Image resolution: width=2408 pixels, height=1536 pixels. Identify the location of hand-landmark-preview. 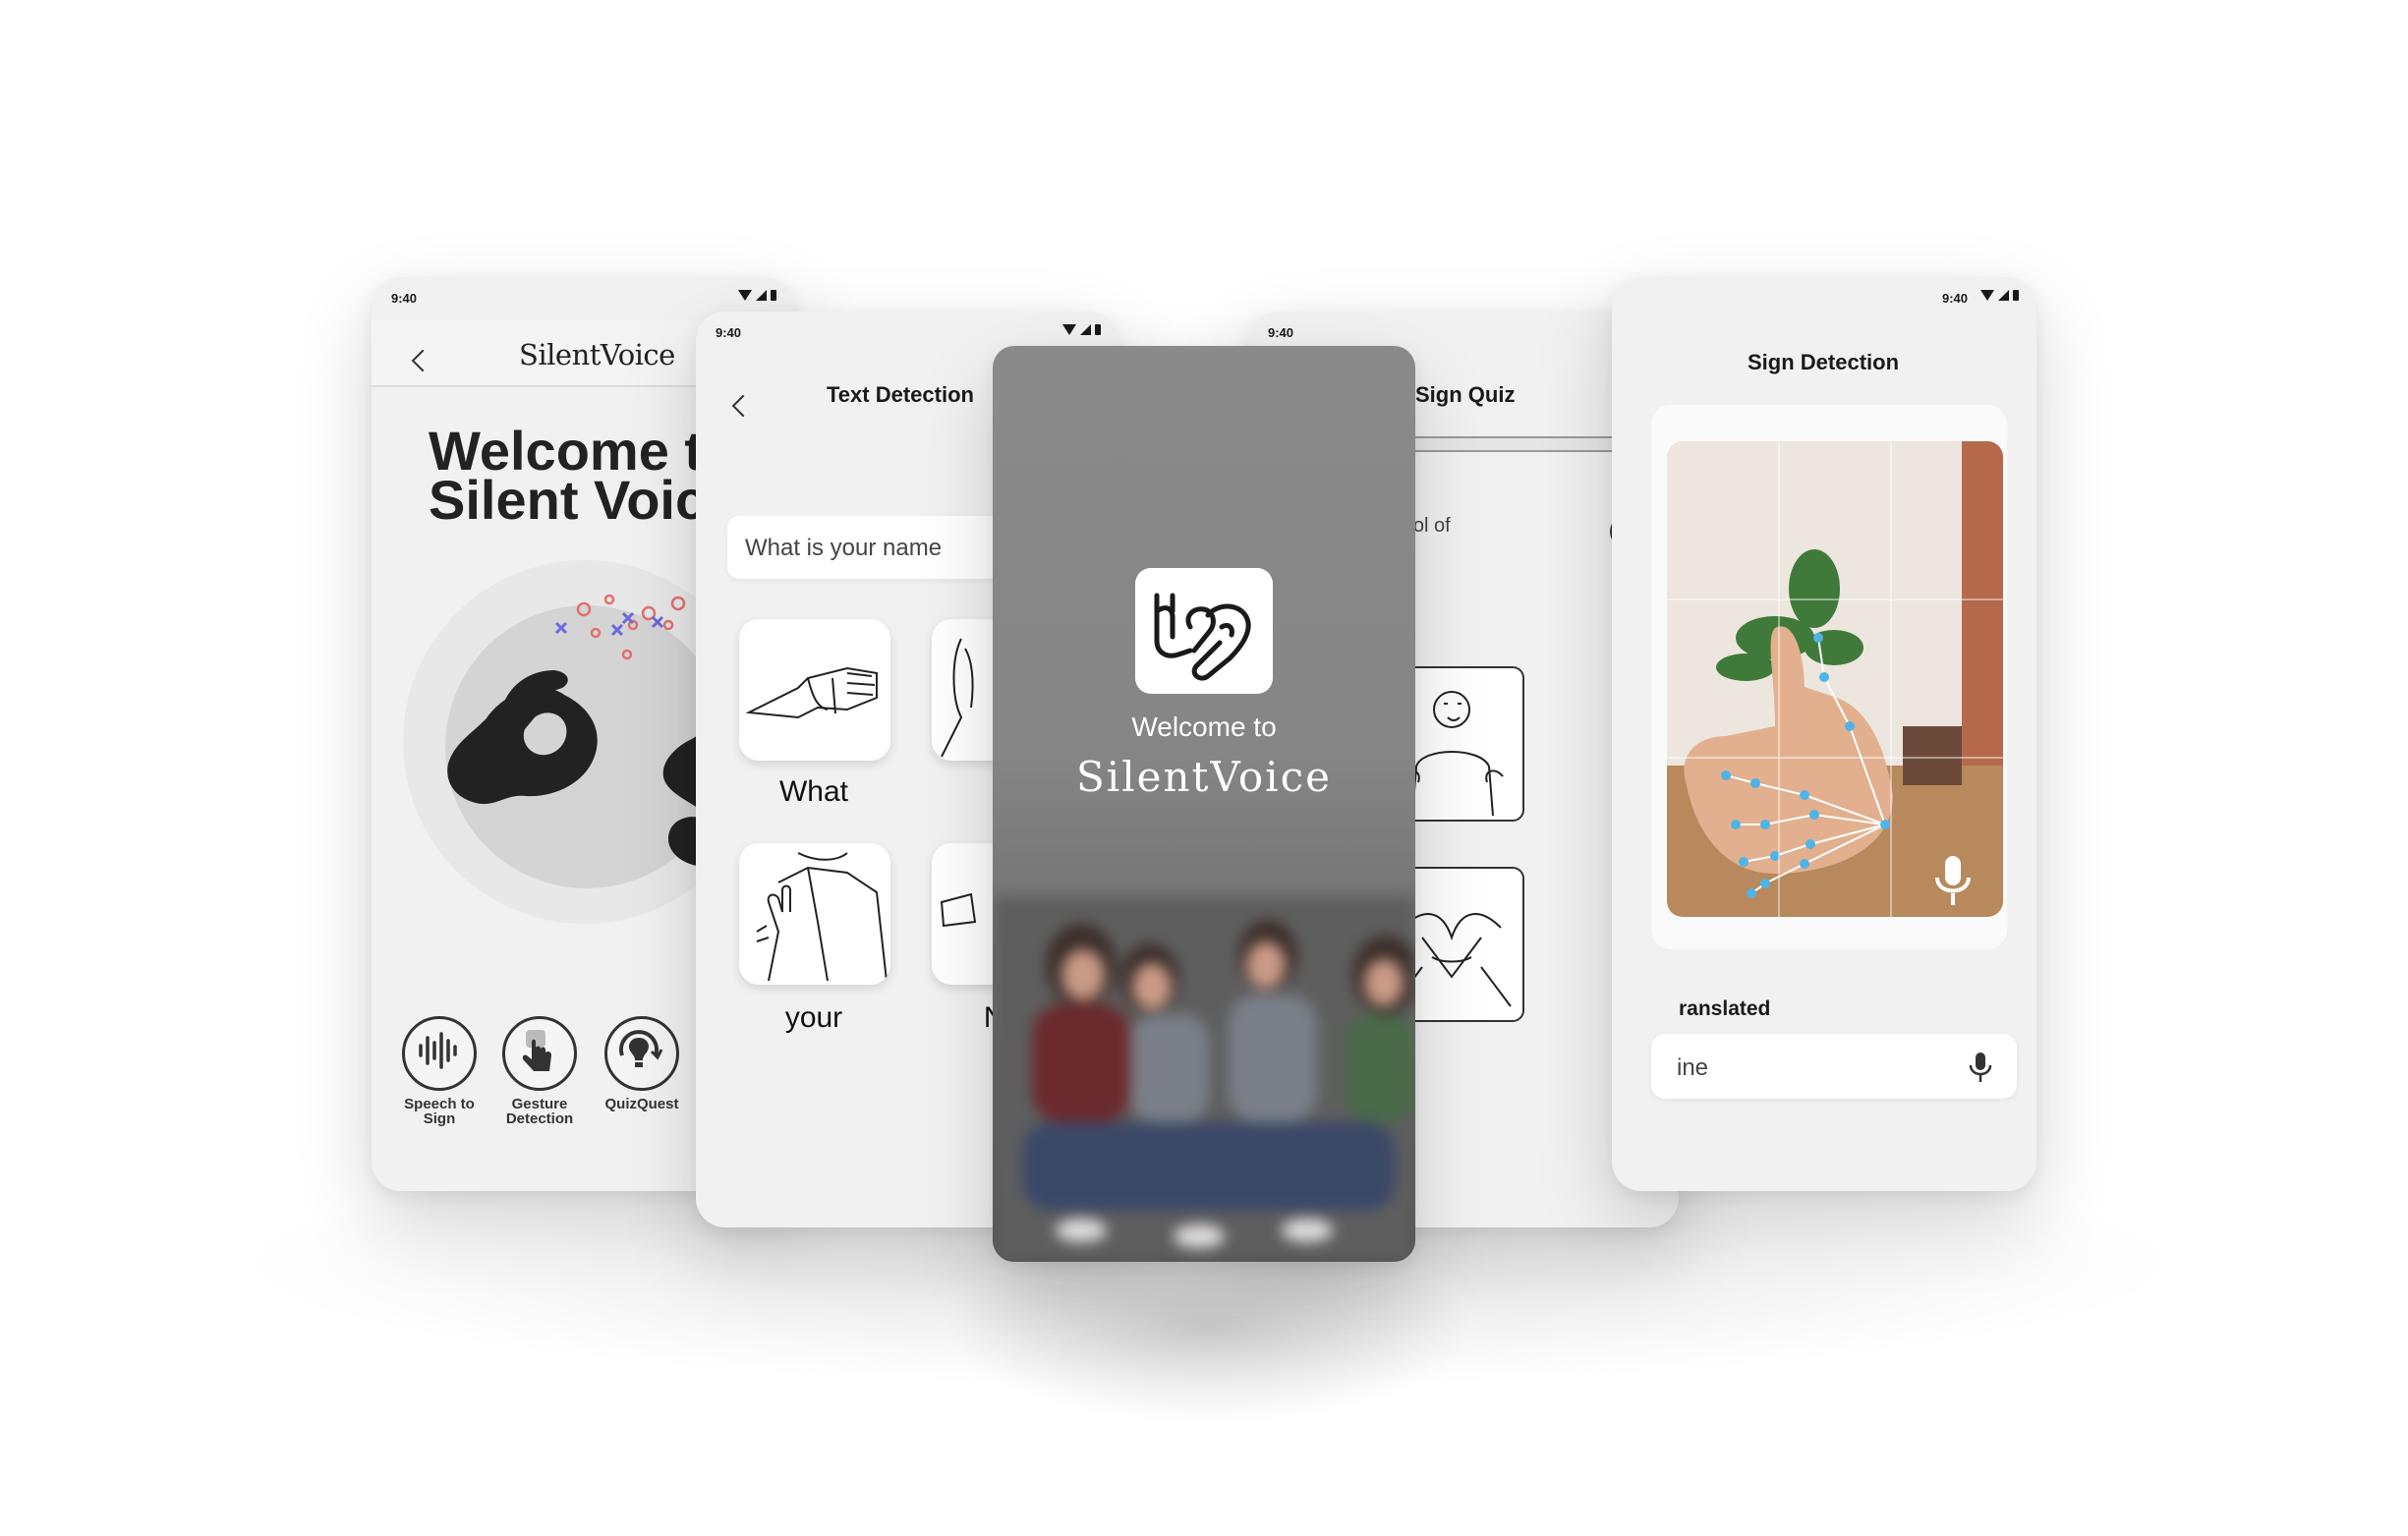
(1835, 679).